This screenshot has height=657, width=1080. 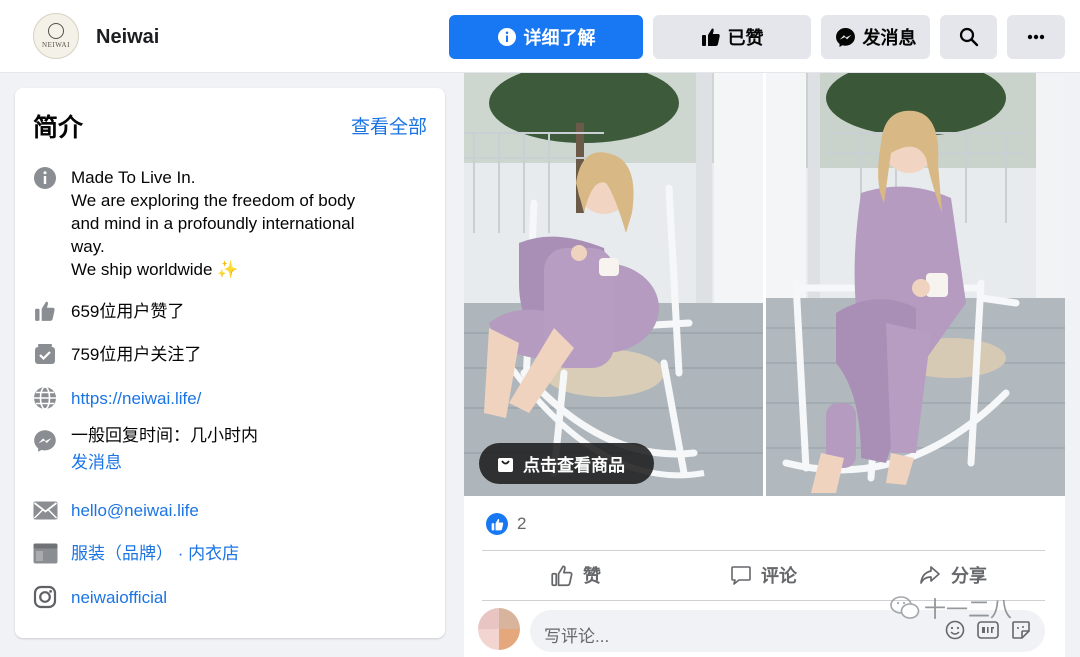 What do you see at coordinates (155, 553) in the screenshot?
I see `category-link: 服装（品牌） · 内衣店` at bounding box center [155, 553].